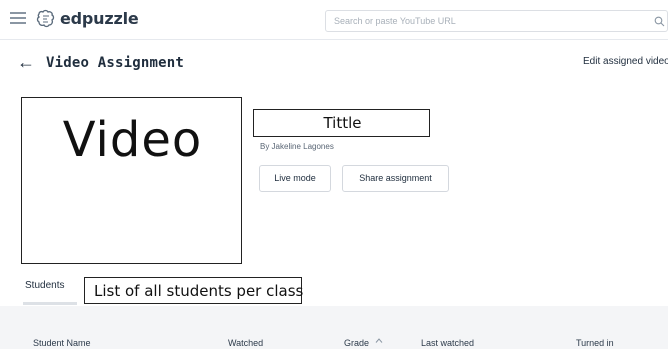 This screenshot has width=668, height=349. I want to click on students-annotation: List of all students per class, so click(199, 291).